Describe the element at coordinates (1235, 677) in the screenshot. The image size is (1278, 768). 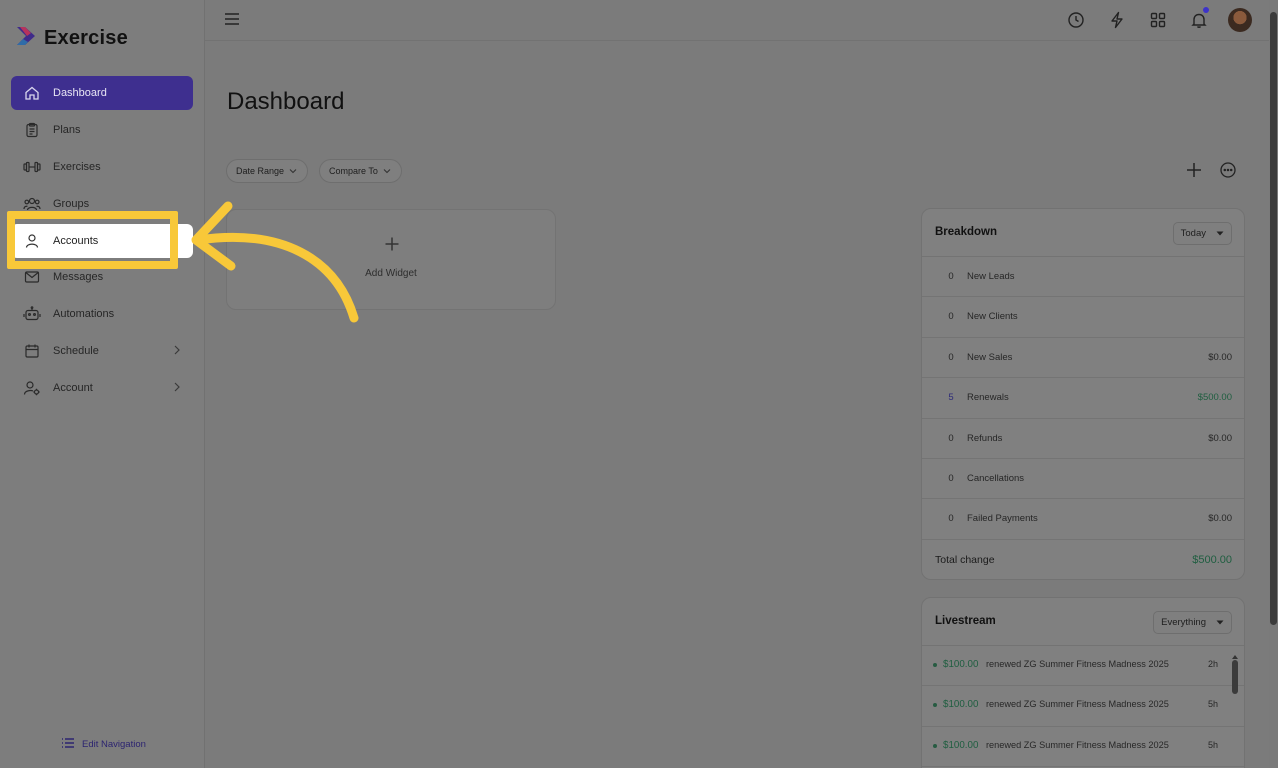
I see `scrollbar-thumb` at that location.